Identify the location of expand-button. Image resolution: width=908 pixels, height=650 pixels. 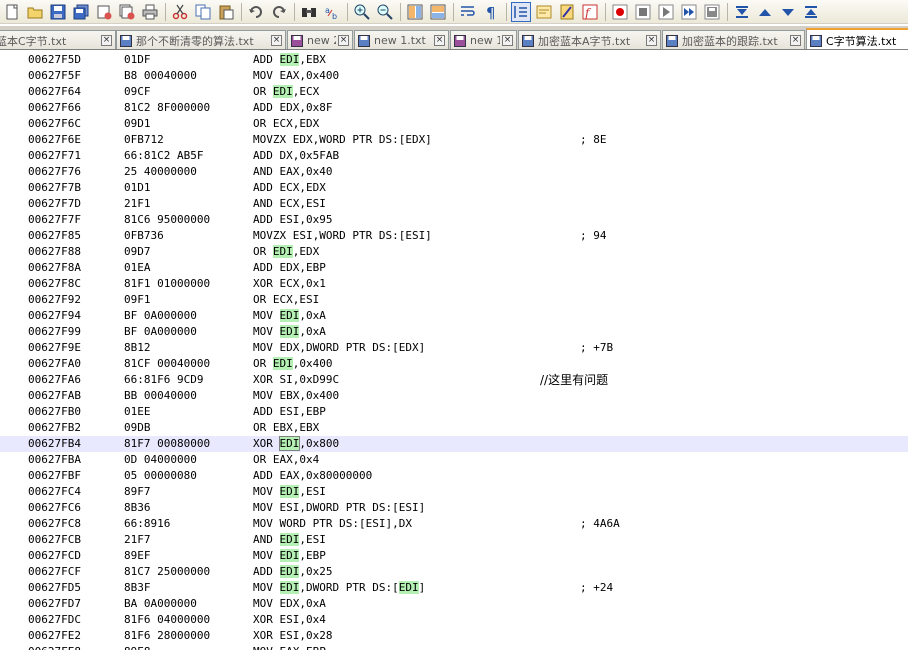
(811, 12).